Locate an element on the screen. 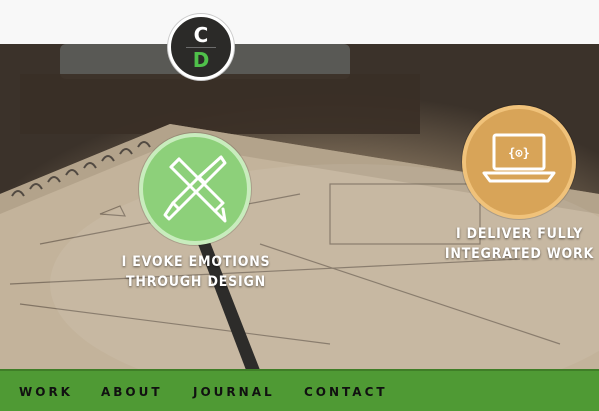 This screenshot has width=599, height=411. nav-item-contact: CONTACT is located at coordinates (346, 392).